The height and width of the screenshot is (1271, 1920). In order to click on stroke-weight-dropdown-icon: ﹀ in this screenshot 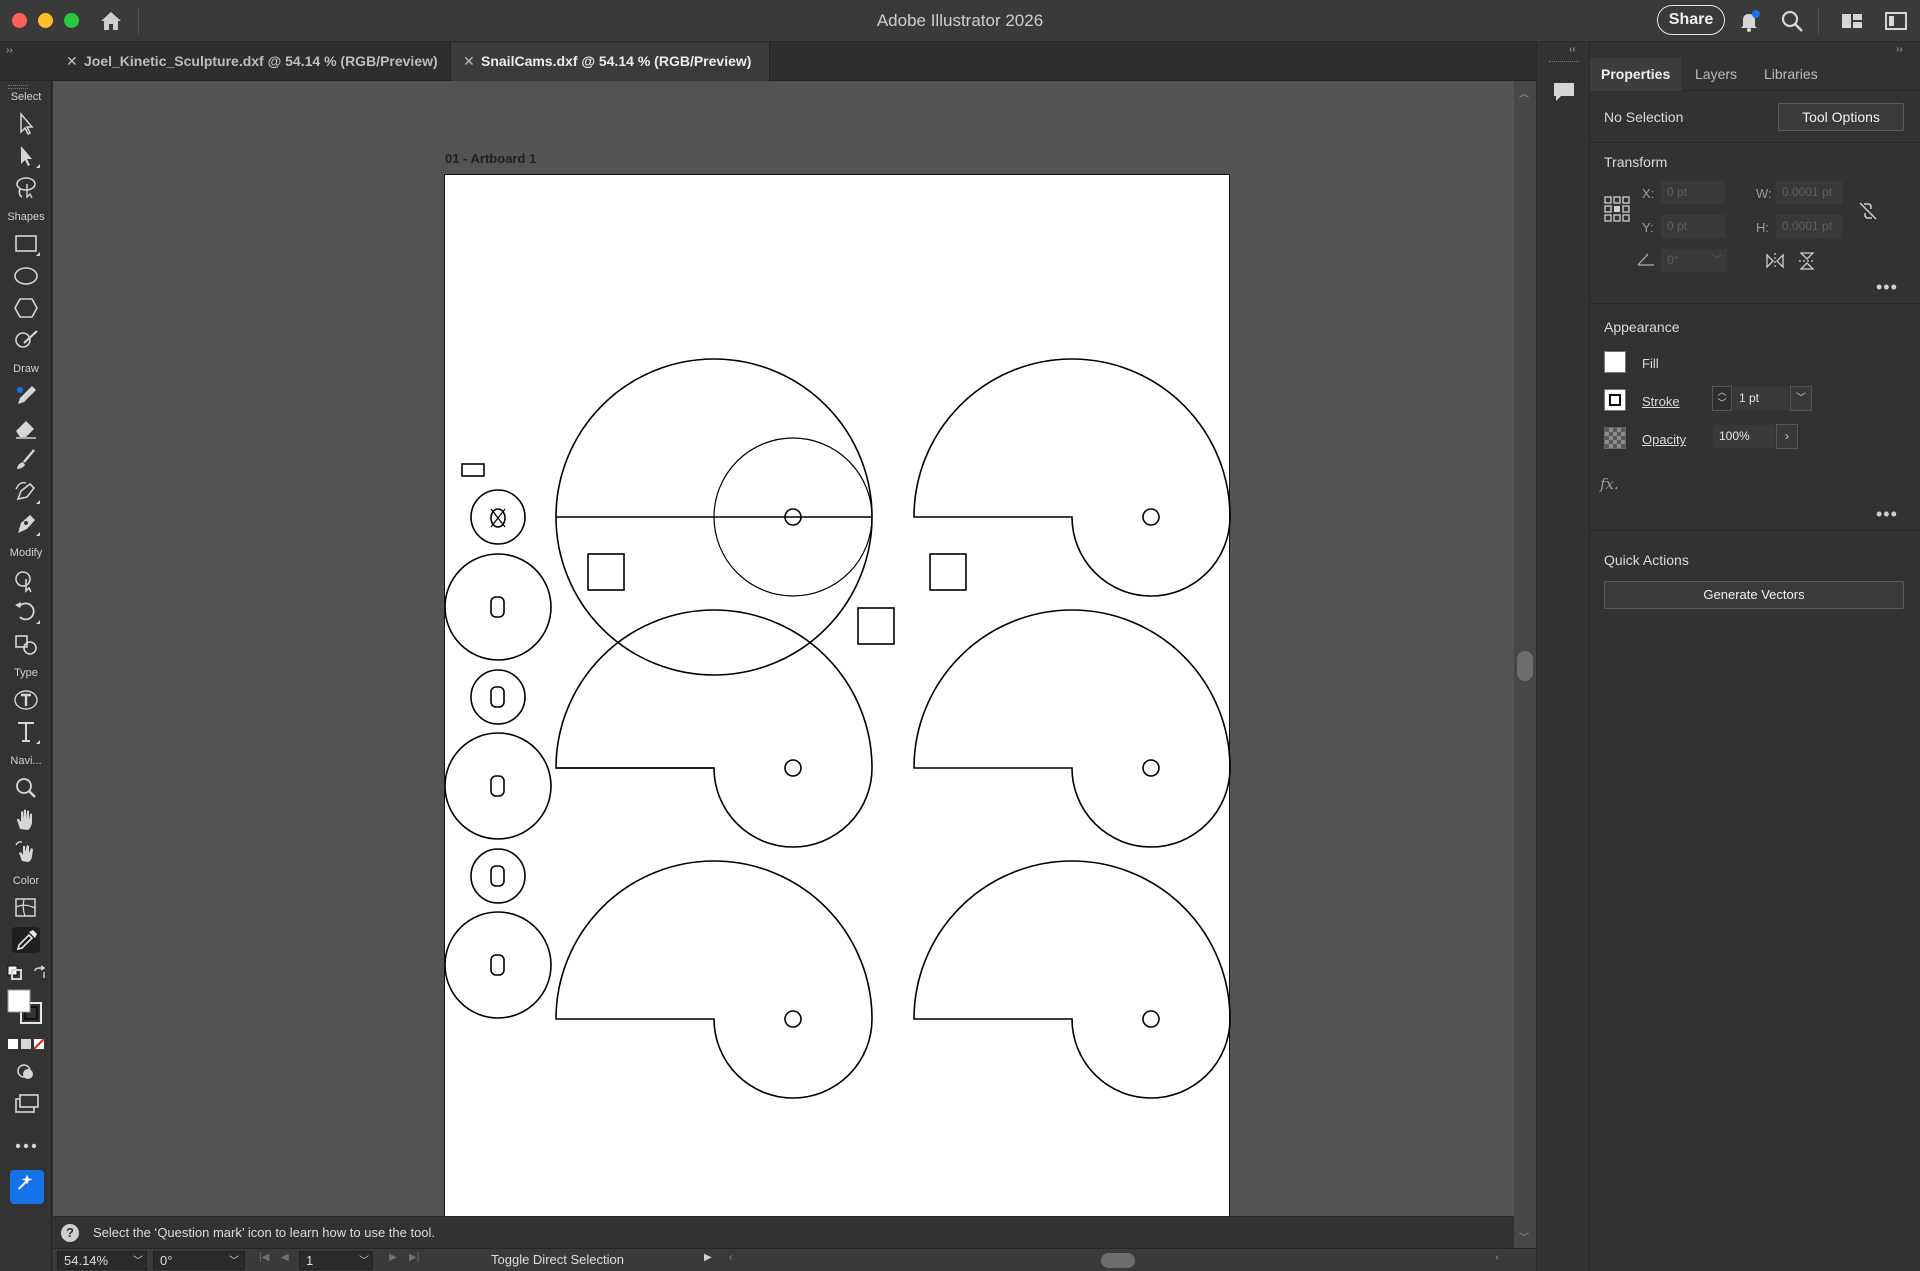, I will do `click(1801, 398)`.